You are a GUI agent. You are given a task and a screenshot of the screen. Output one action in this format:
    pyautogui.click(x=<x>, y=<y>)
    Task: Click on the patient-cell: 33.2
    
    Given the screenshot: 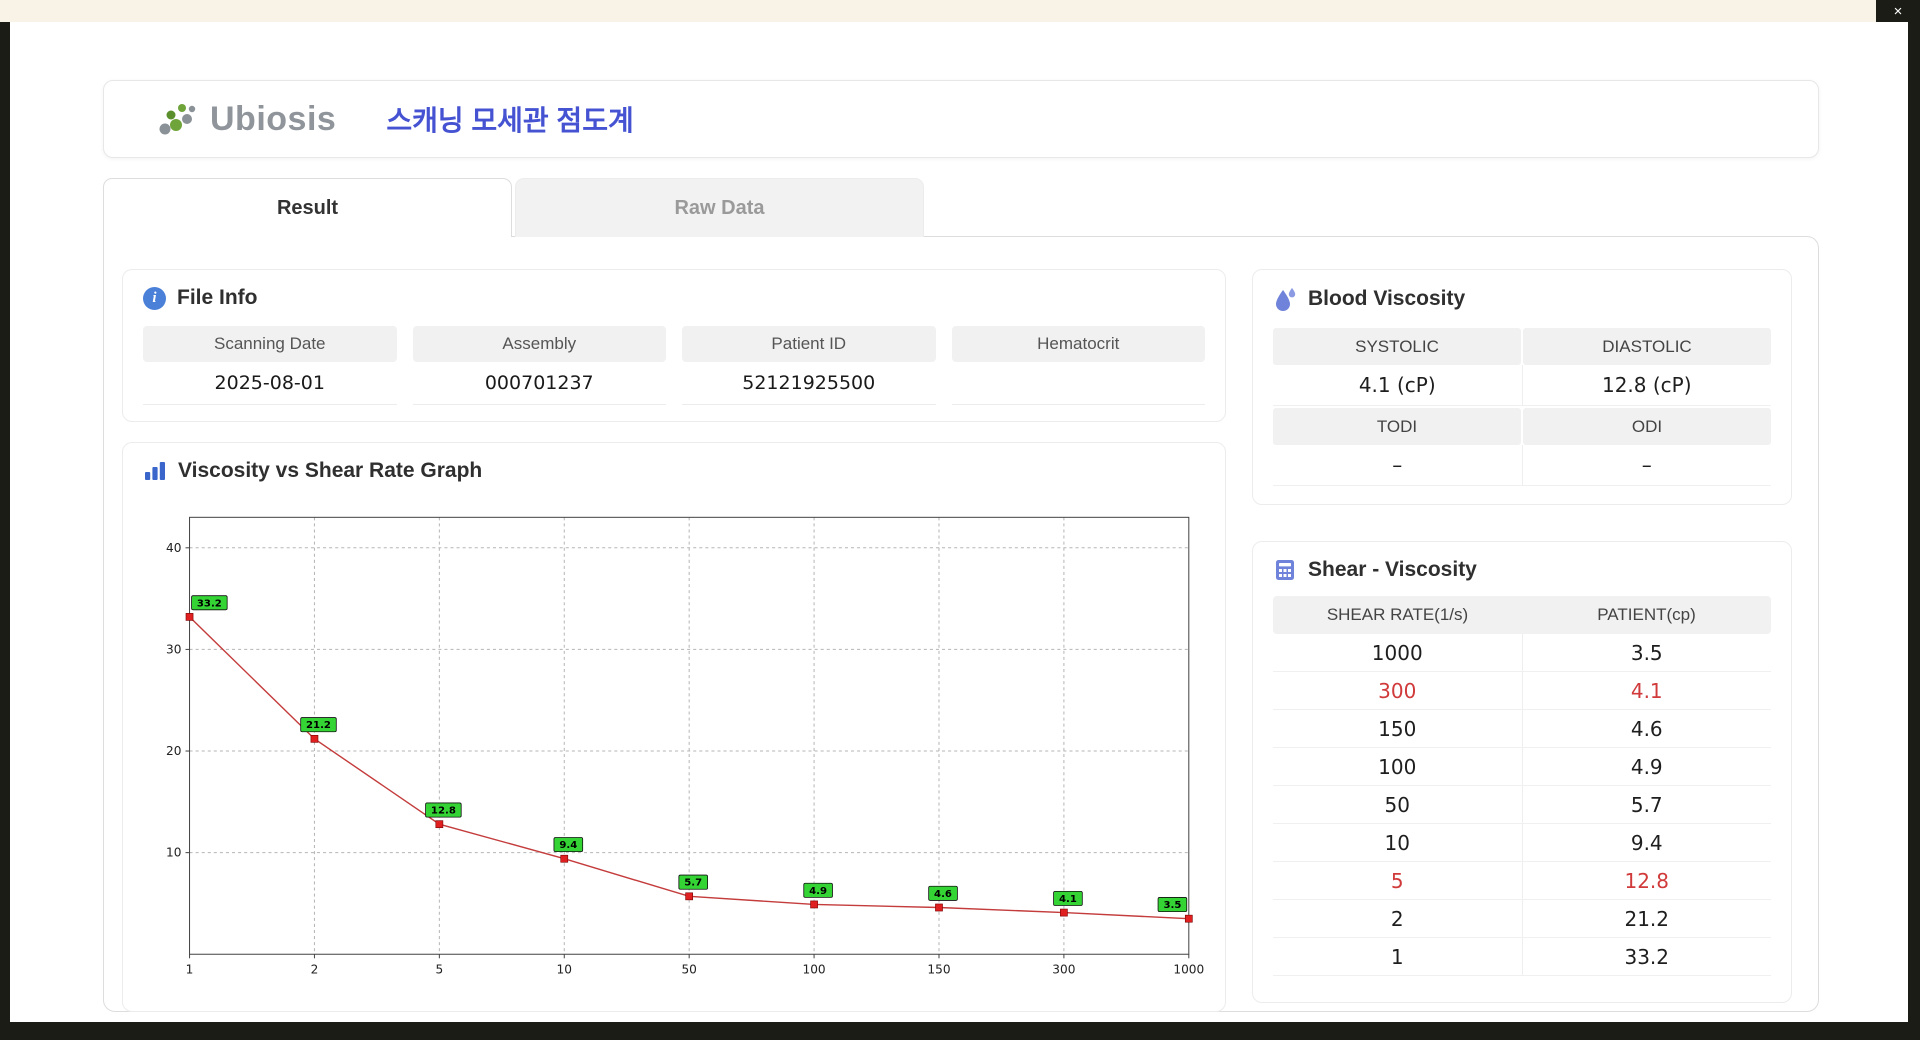 What is the action you would take?
    pyautogui.click(x=1647, y=956)
    